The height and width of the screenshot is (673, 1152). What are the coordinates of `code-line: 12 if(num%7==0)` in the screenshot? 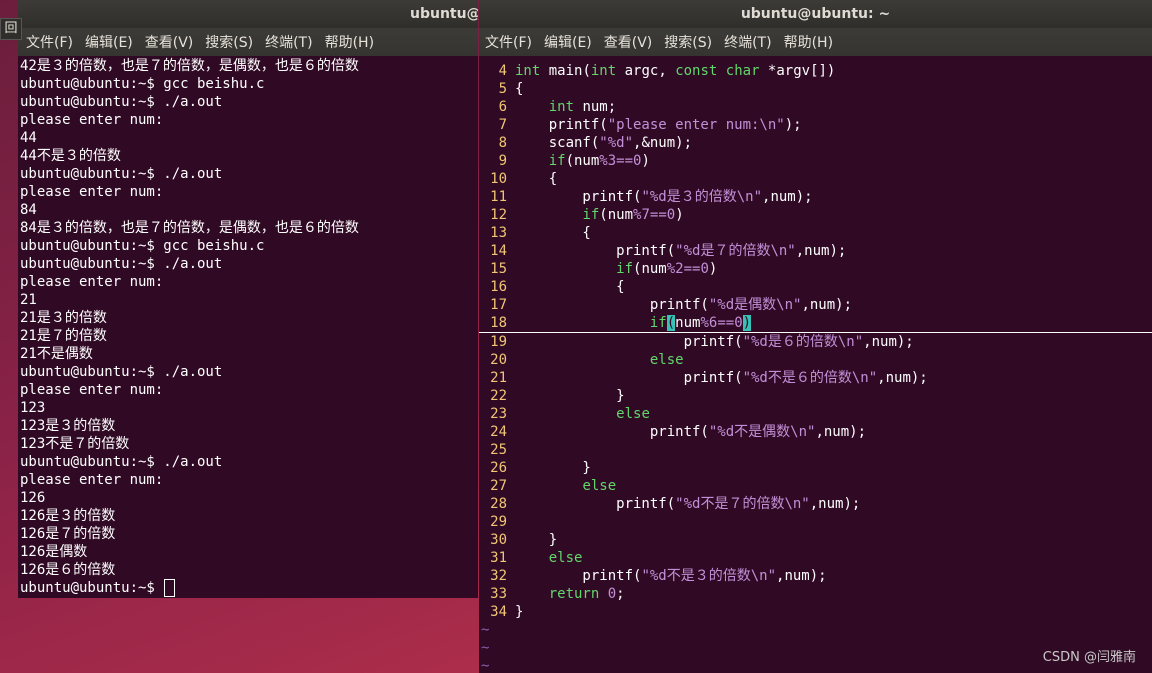 It's located at (815, 215).